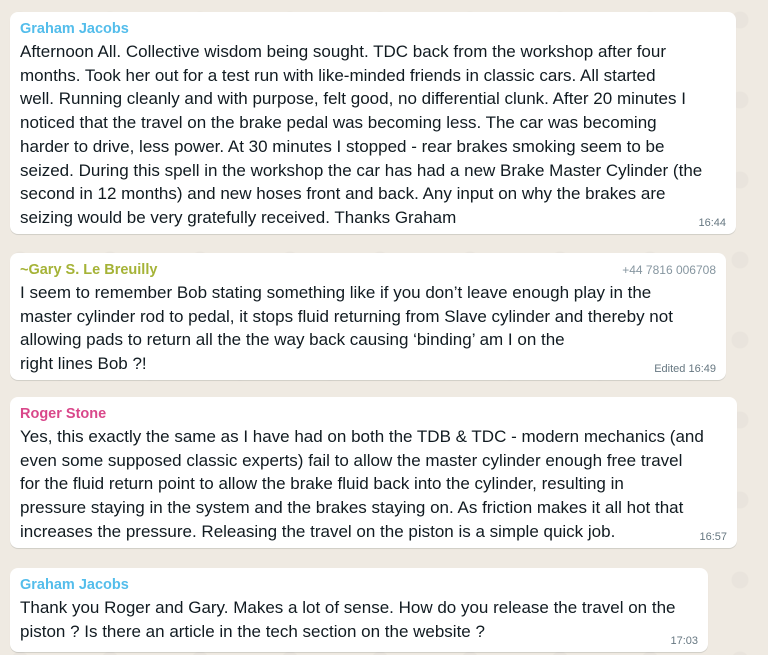 The height and width of the screenshot is (655, 768). Describe the element at coordinates (713, 537) in the screenshot. I see `message-time: 16:57` at that location.